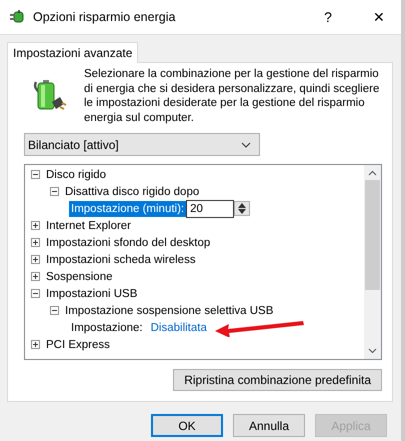  I want to click on power-plug-icon, so click(17, 17).